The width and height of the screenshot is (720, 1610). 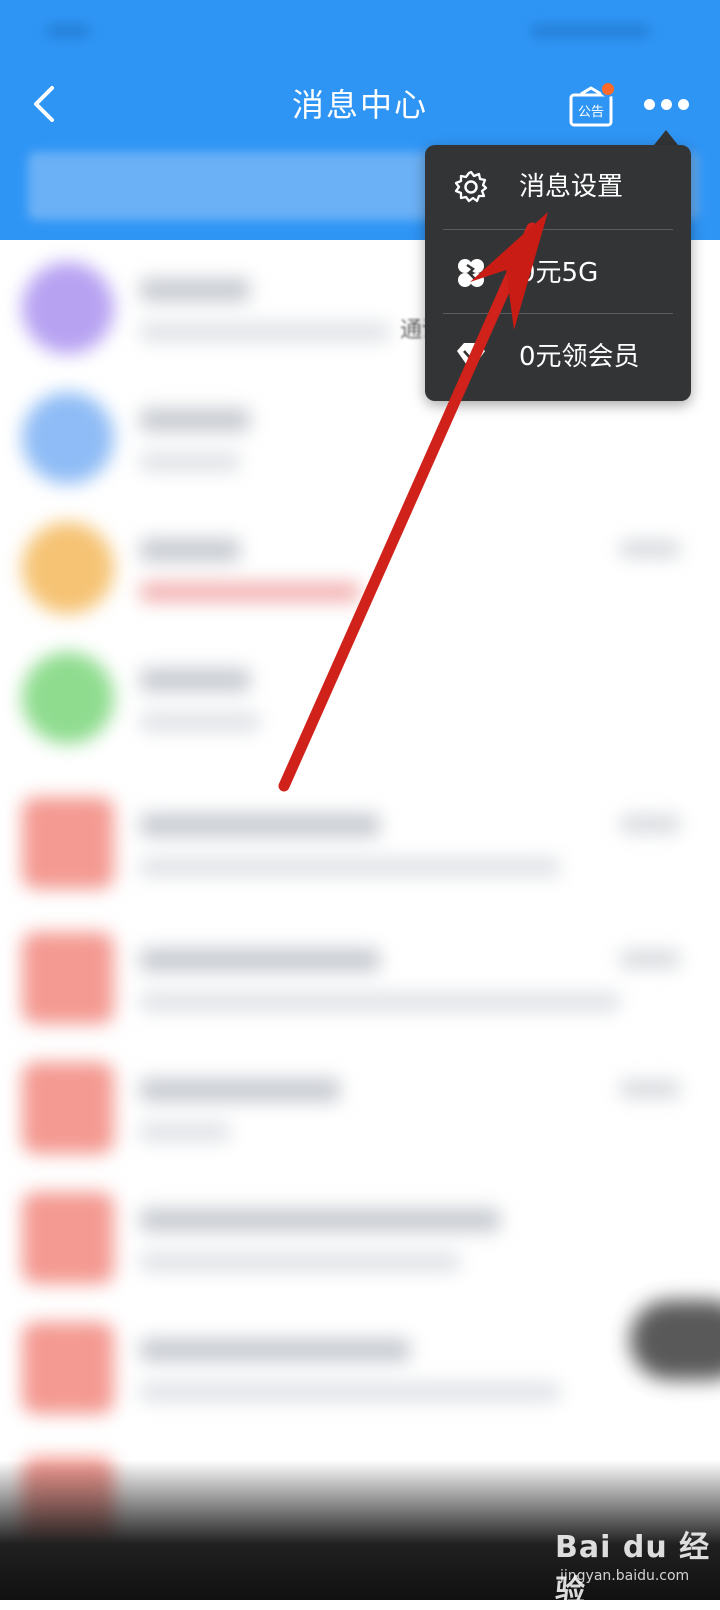 I want to click on menu-item-membership: 0元领会员, so click(x=558, y=357).